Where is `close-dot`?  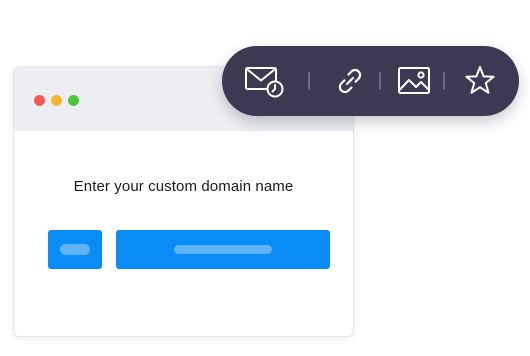 close-dot is located at coordinates (39, 100).